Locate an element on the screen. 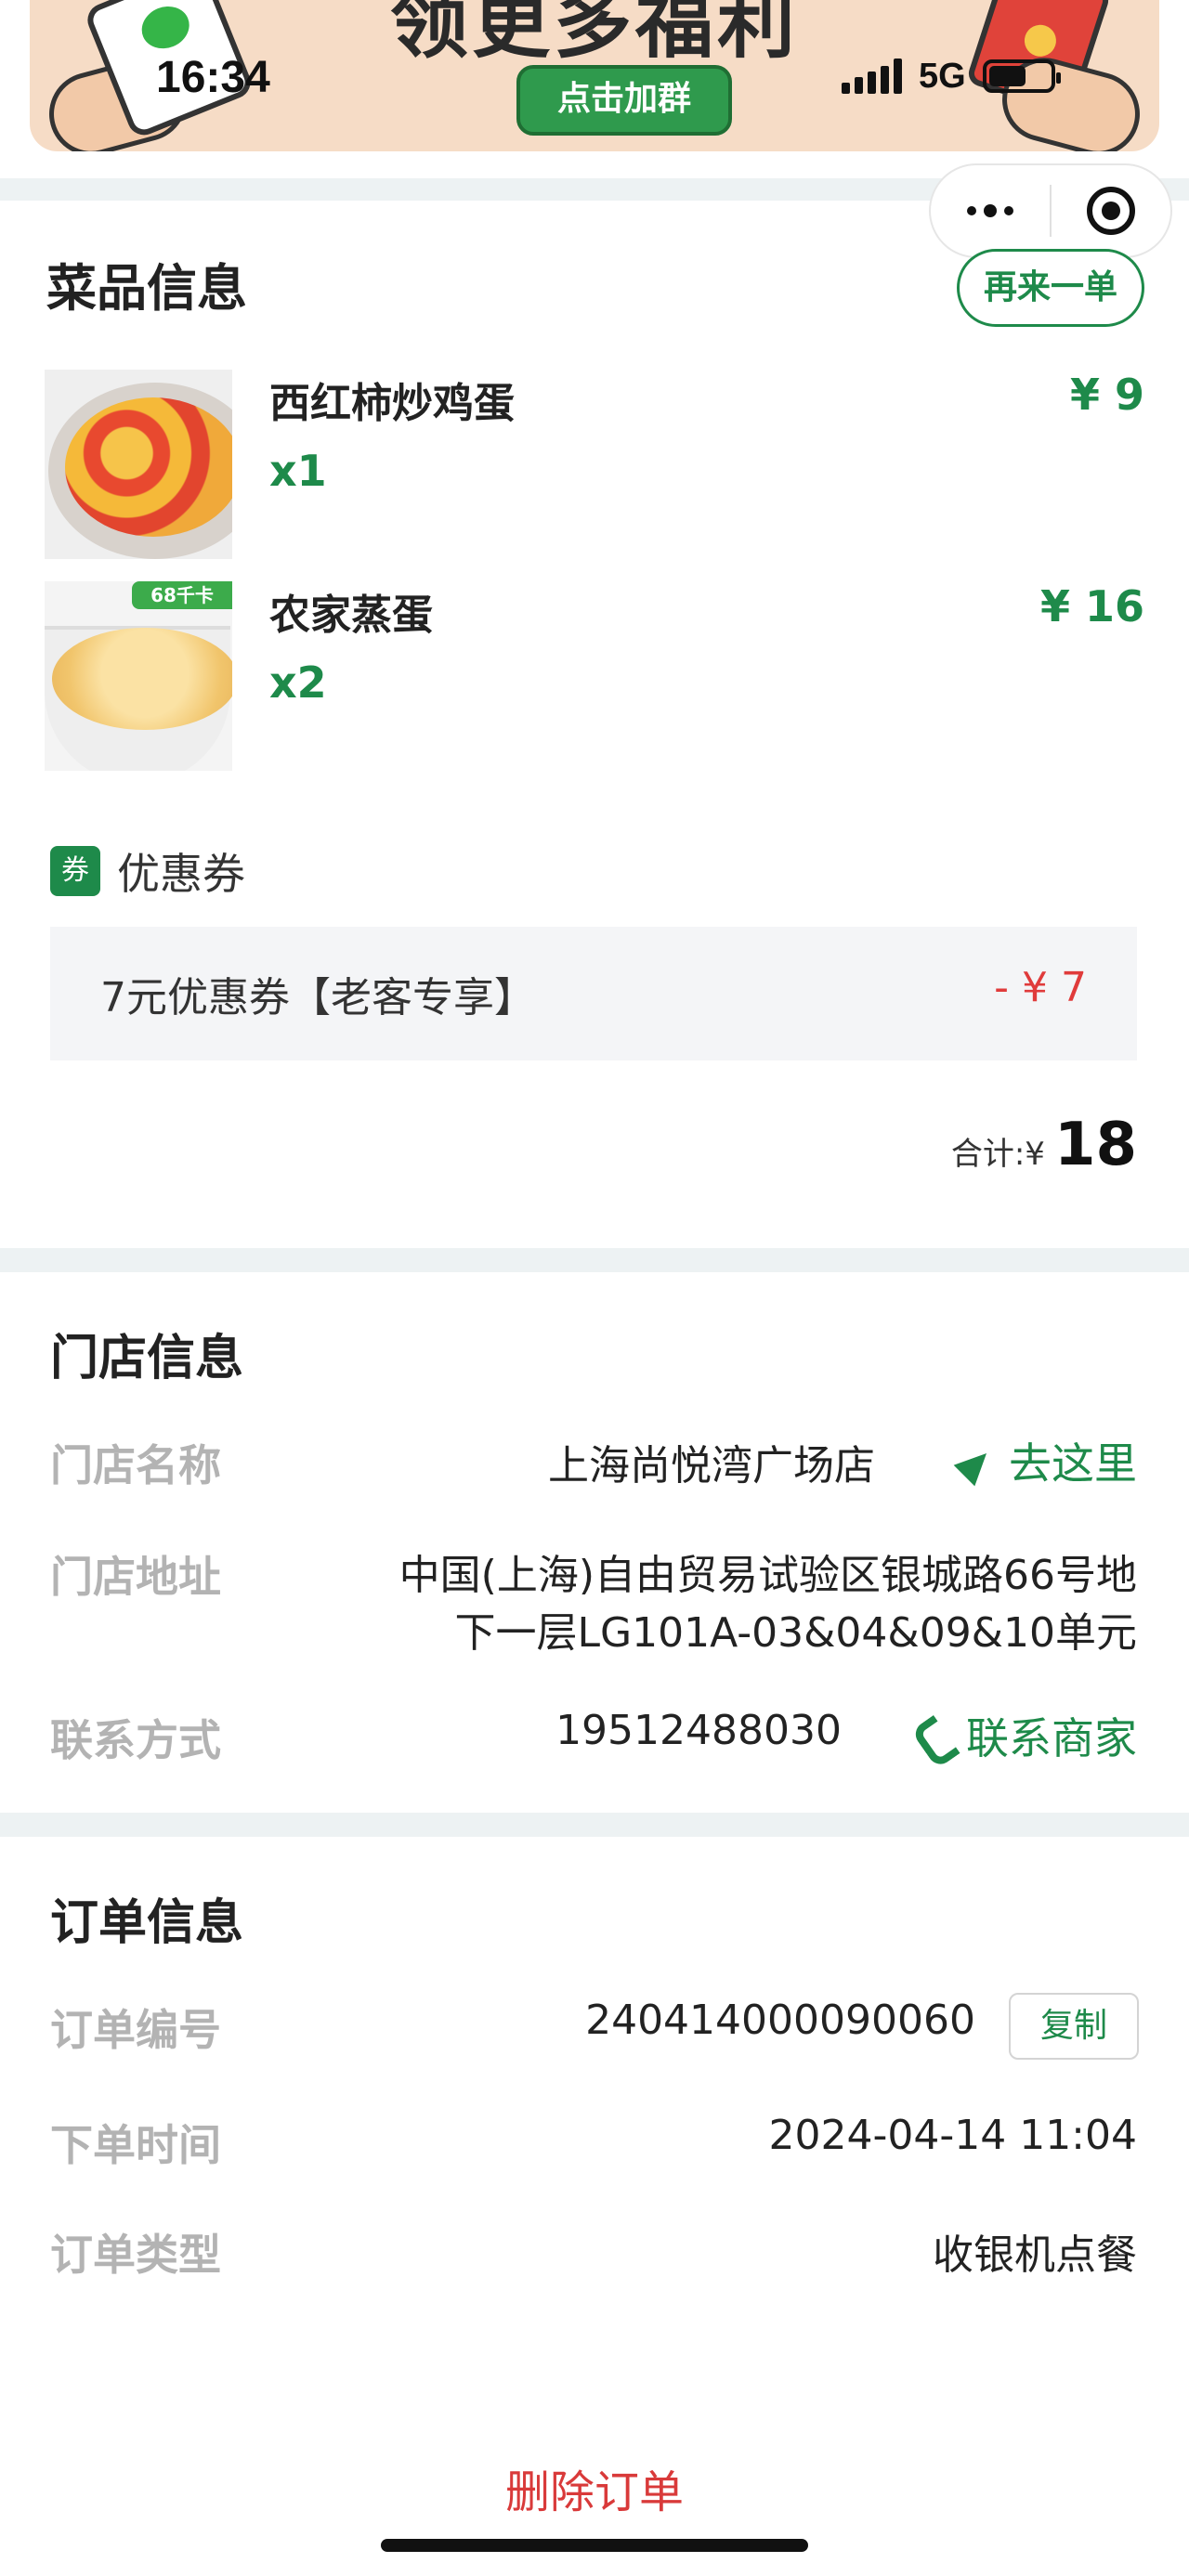 This screenshot has height=2576, width=1189. call-merchant-button: 联系商家 is located at coordinates (1029, 1736).